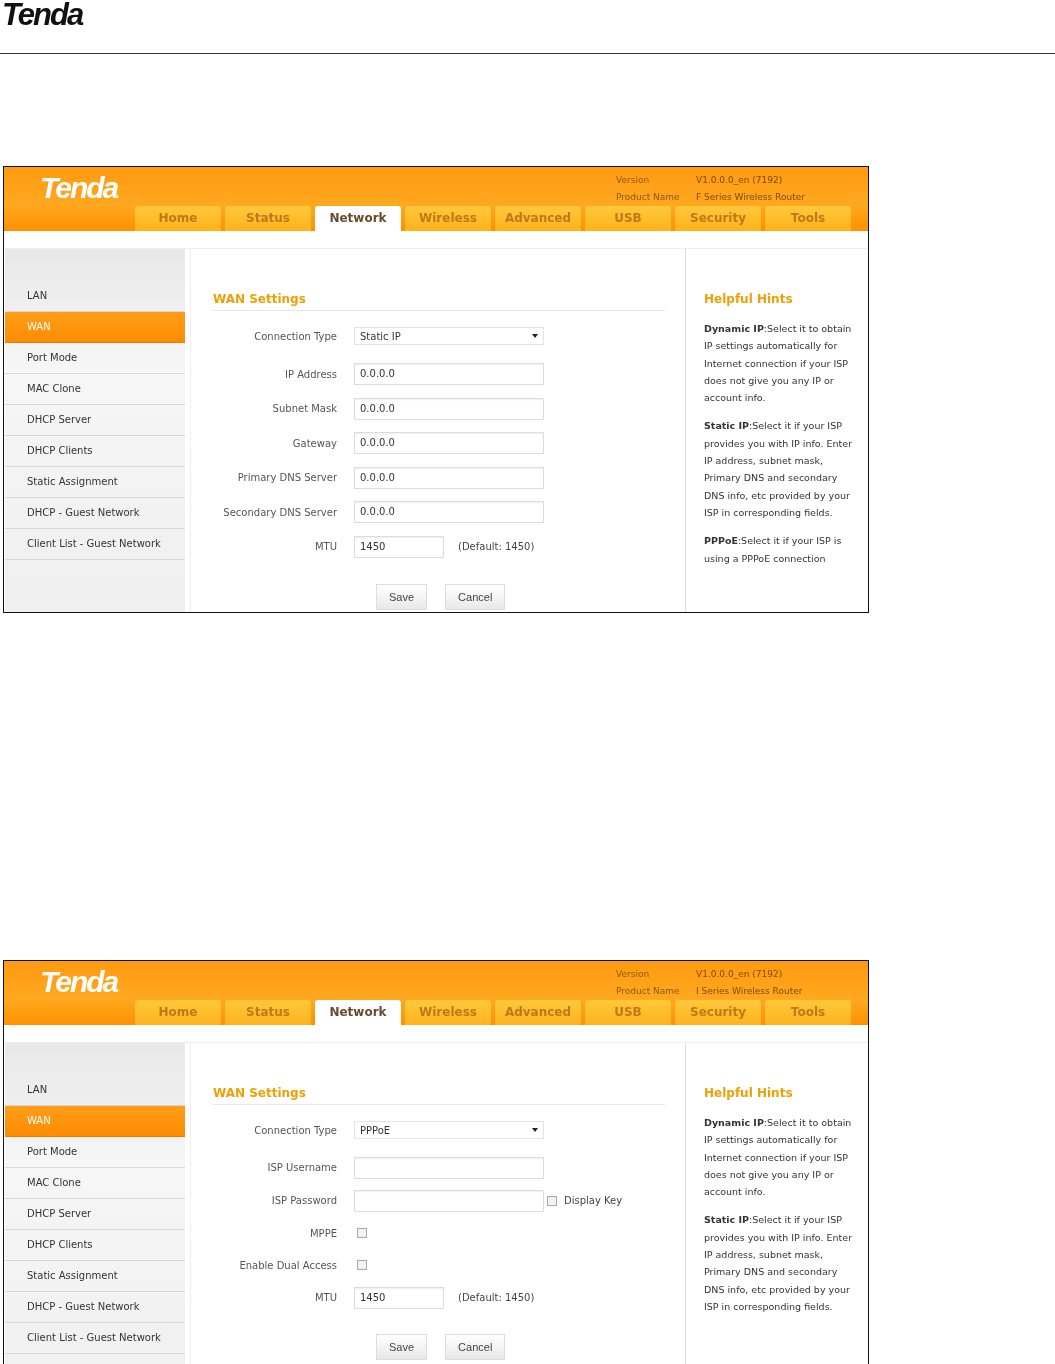 Image resolution: width=1055 pixels, height=1364 pixels. Describe the element at coordinates (304, 409) in the screenshot. I see `field-label: Subnet Mask` at that location.